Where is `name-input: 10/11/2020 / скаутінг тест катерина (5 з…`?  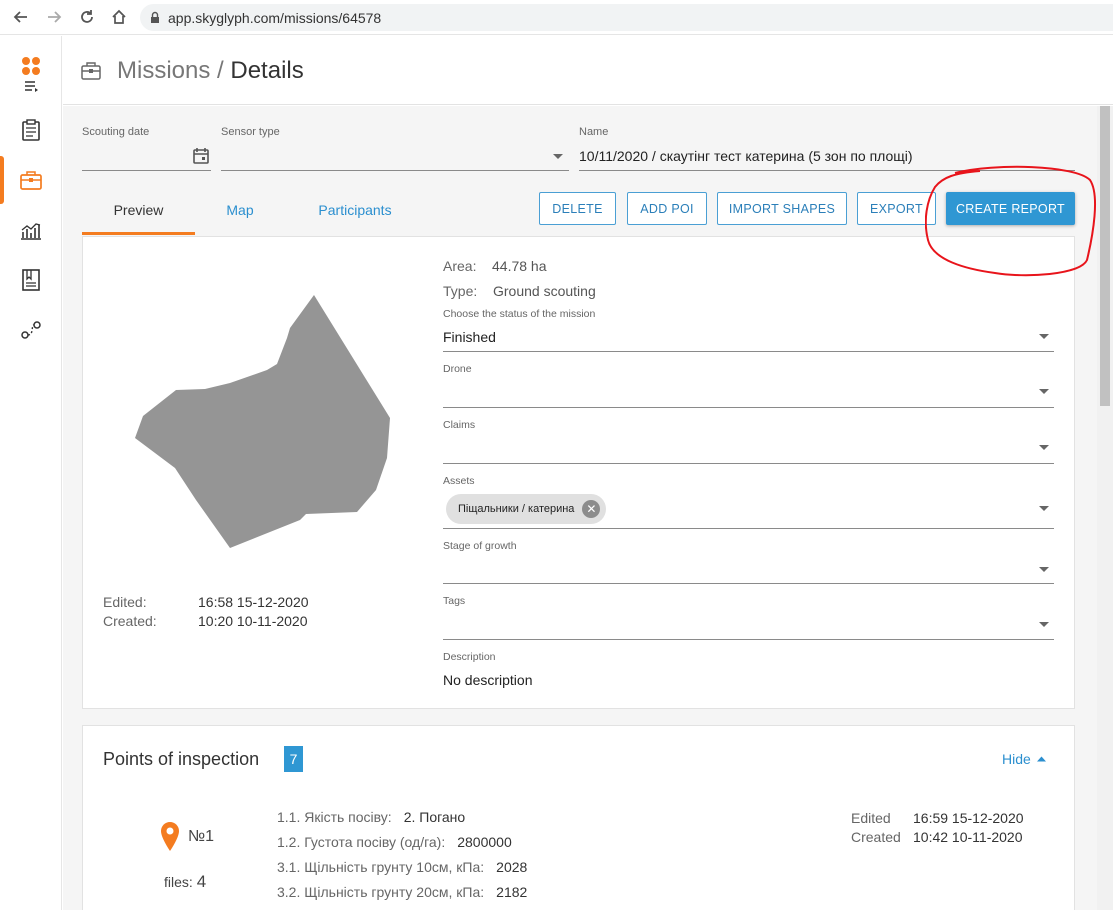
name-input: 10/11/2020 / скаутінг тест катерина (5 з… is located at coordinates (746, 156).